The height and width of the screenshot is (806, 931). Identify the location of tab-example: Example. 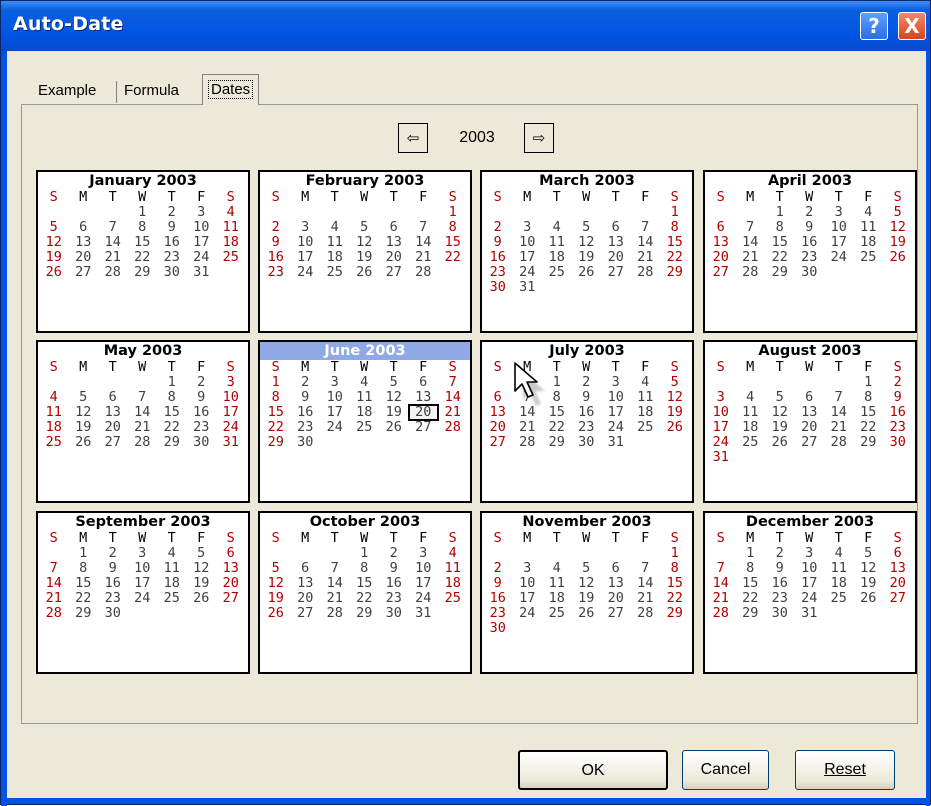
(67, 91).